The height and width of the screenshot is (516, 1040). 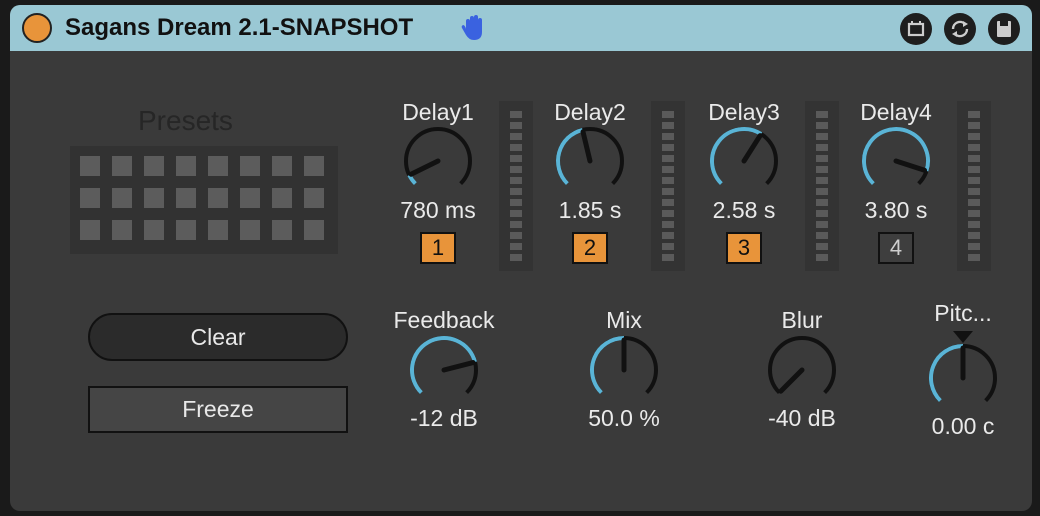 What do you see at coordinates (802, 418) in the screenshot?
I see `blur-value: -40 dB` at bounding box center [802, 418].